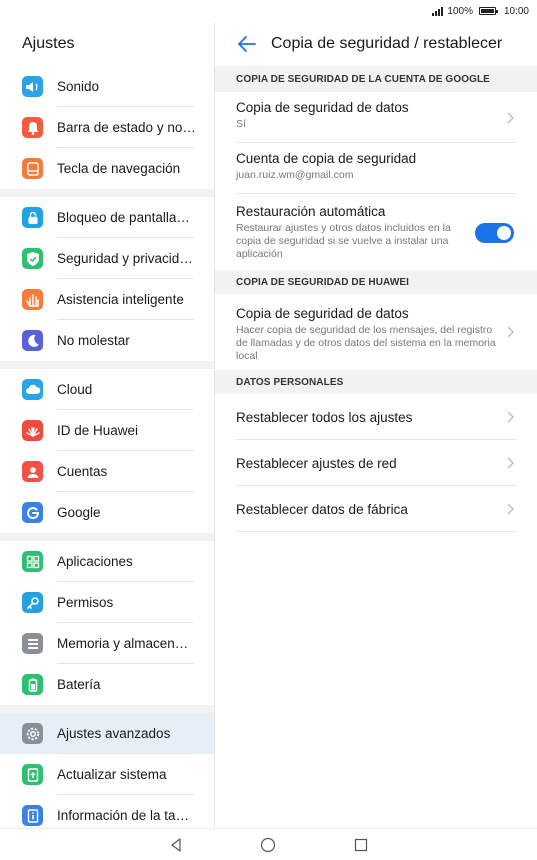 The width and height of the screenshot is (537, 860). I want to click on status-bar: 100% 10:00, so click(268, 11).